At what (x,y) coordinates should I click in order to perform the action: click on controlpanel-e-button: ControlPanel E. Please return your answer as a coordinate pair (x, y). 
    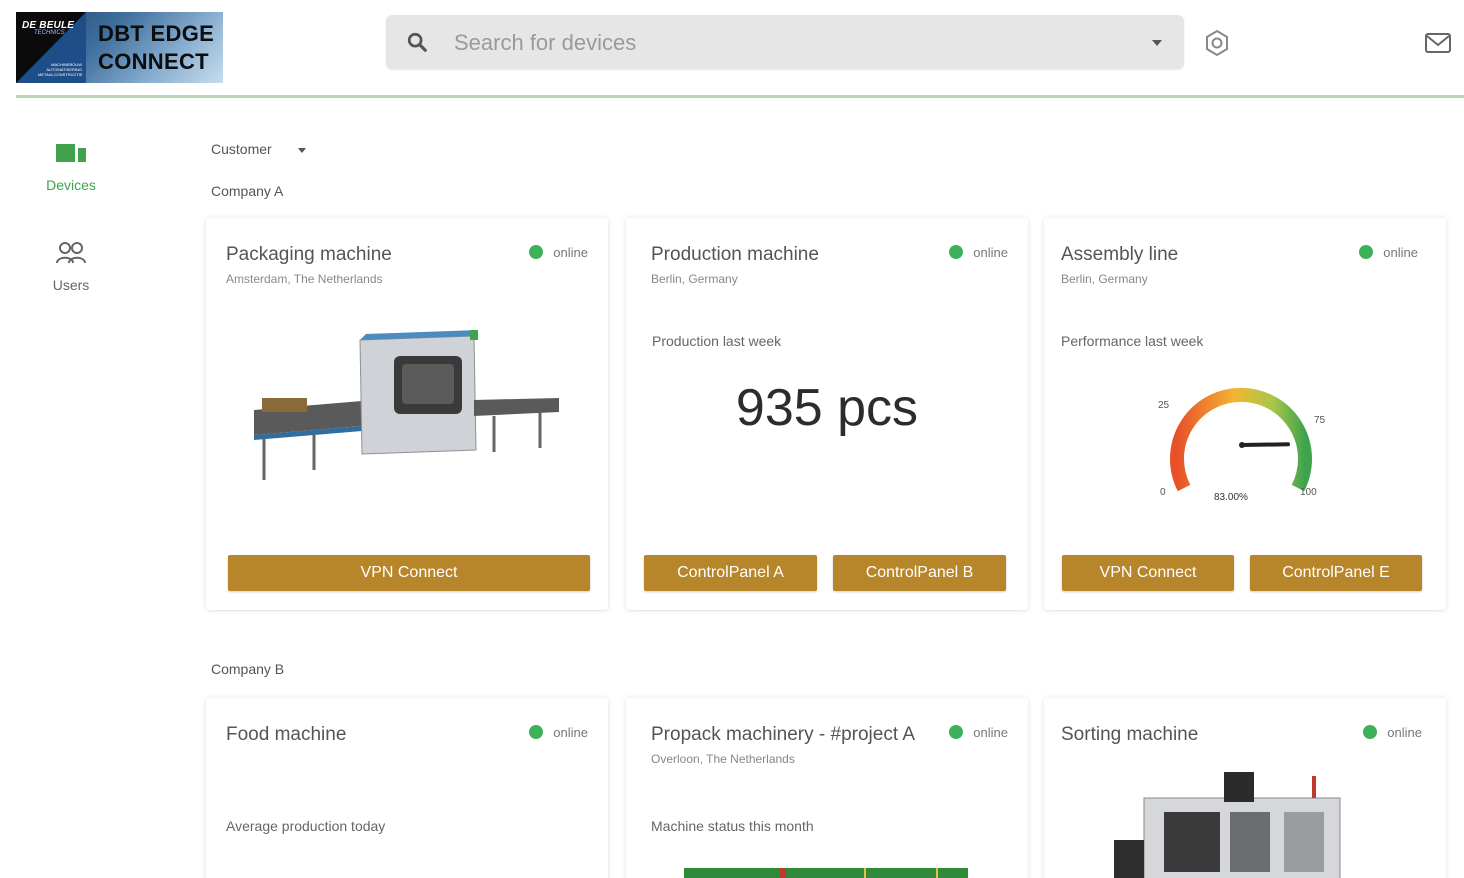
    Looking at the image, I should click on (1336, 573).